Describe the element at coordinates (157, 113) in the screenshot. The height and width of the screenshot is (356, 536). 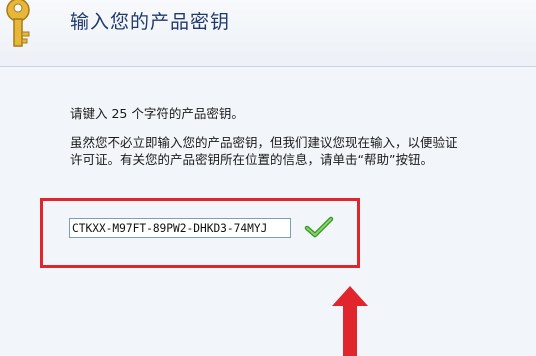
I see `instruction-text: 请键入 25 个字符的产品密钥。` at that location.